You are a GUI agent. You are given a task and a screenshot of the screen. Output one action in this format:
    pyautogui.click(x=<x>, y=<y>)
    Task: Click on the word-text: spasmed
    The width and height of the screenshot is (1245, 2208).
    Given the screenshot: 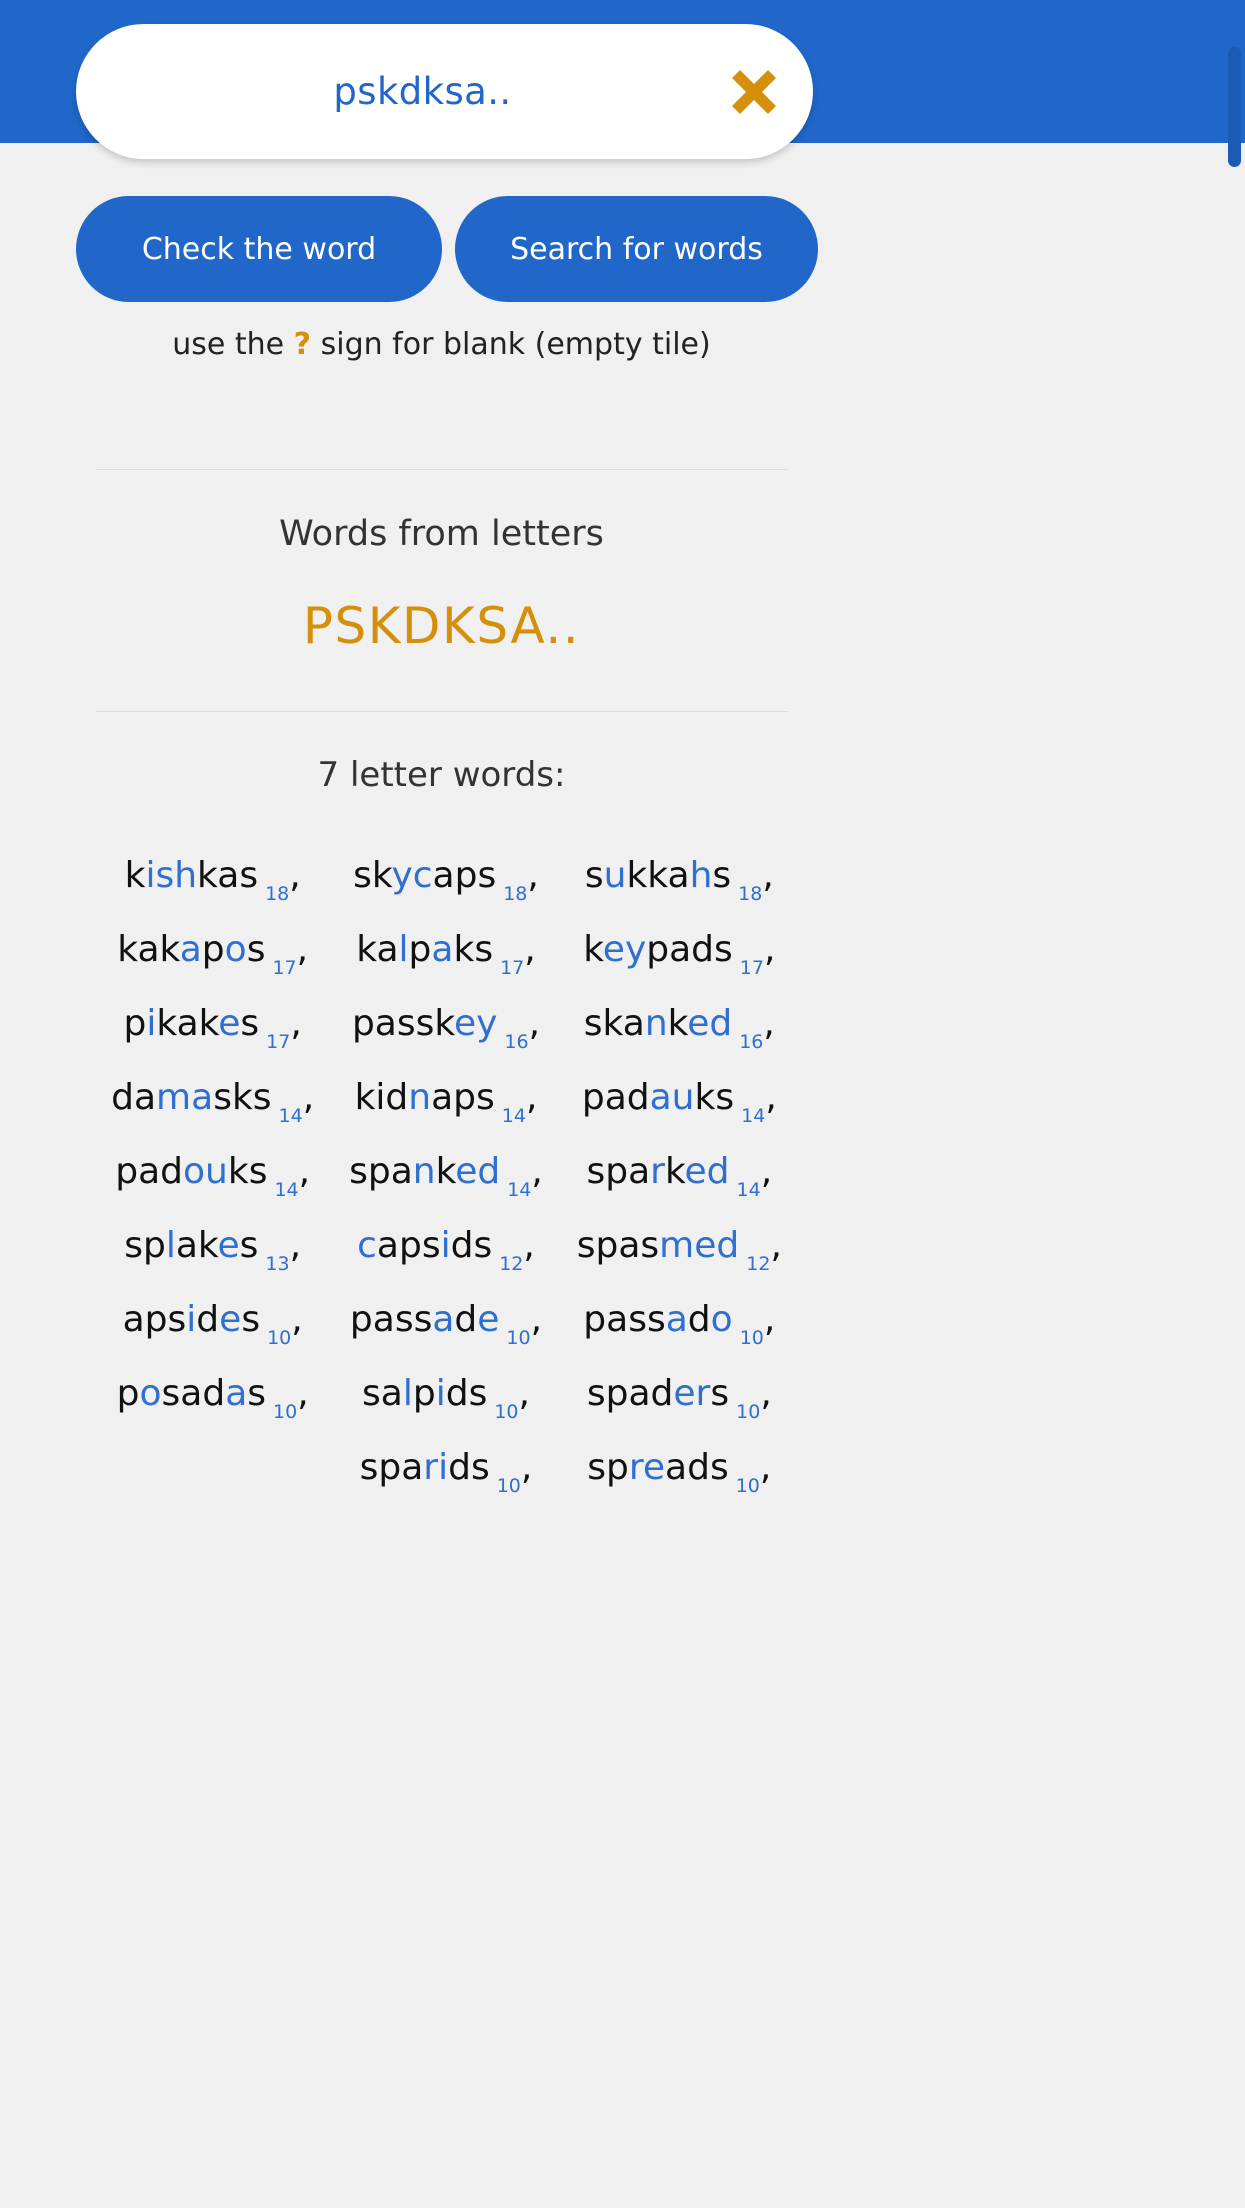 What is the action you would take?
    pyautogui.click(x=658, y=1245)
    